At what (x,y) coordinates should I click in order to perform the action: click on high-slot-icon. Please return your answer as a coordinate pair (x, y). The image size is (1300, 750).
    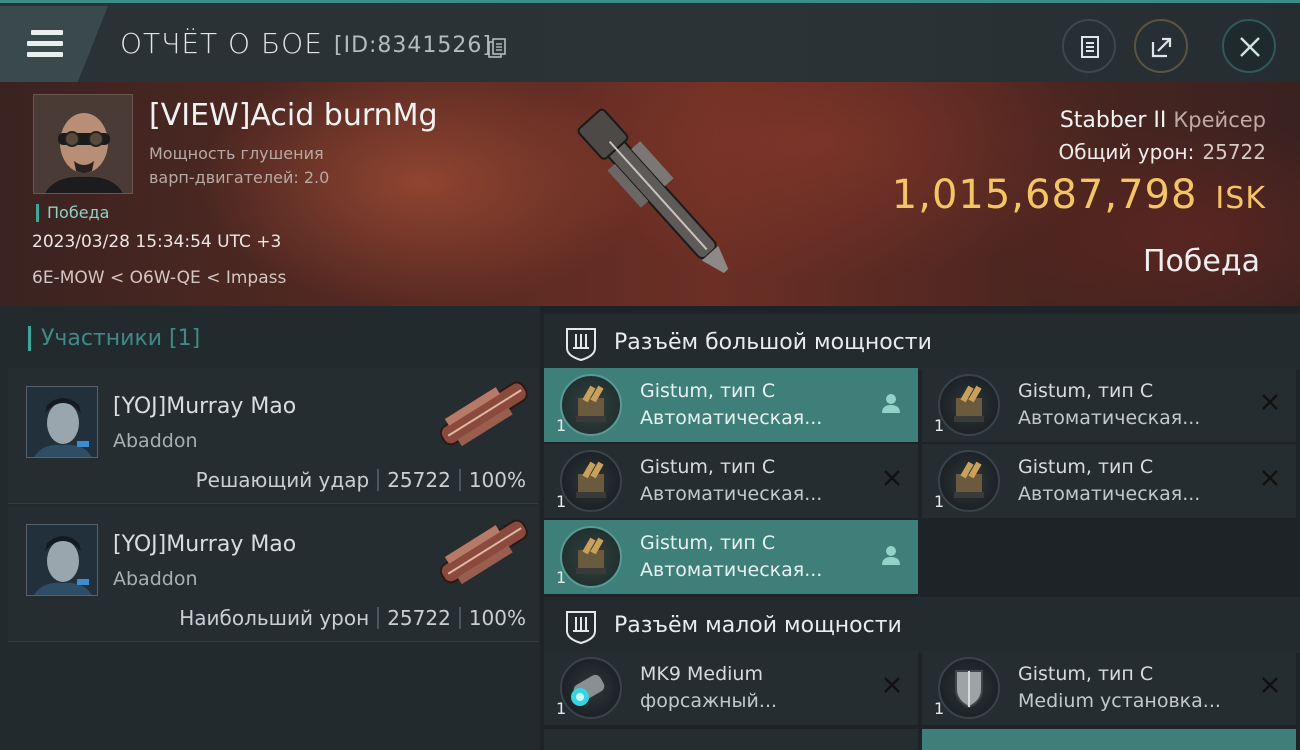
    Looking at the image, I should click on (581, 345).